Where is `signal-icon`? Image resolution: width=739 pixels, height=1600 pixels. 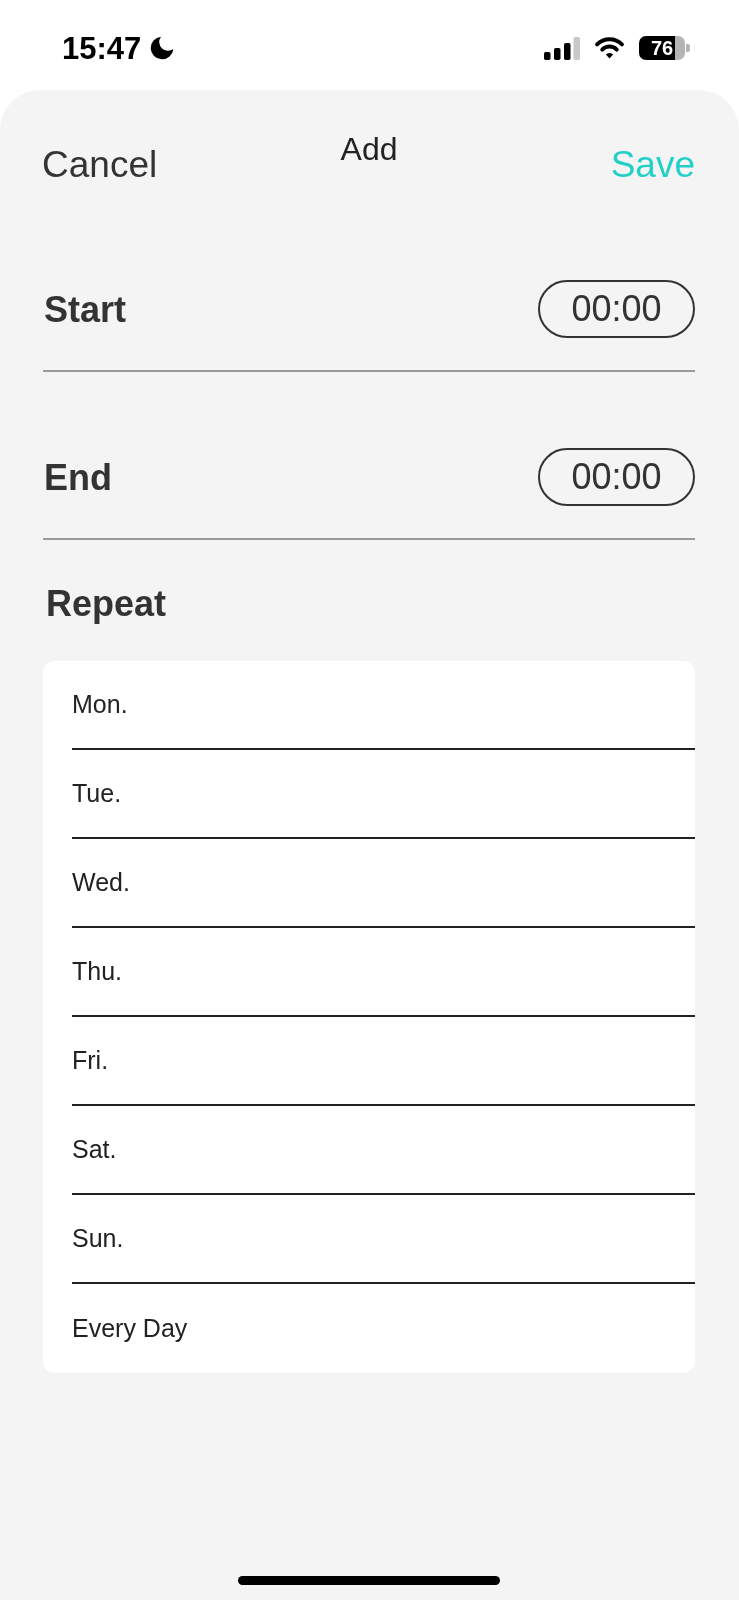 signal-icon is located at coordinates (562, 48).